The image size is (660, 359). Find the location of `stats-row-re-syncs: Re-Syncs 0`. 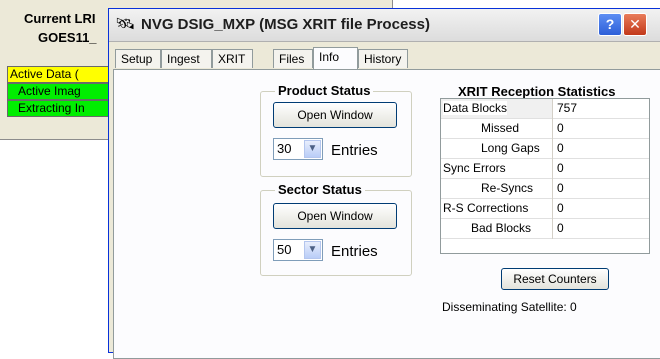

stats-row-re-syncs: Re-Syncs 0 is located at coordinates (545, 189).